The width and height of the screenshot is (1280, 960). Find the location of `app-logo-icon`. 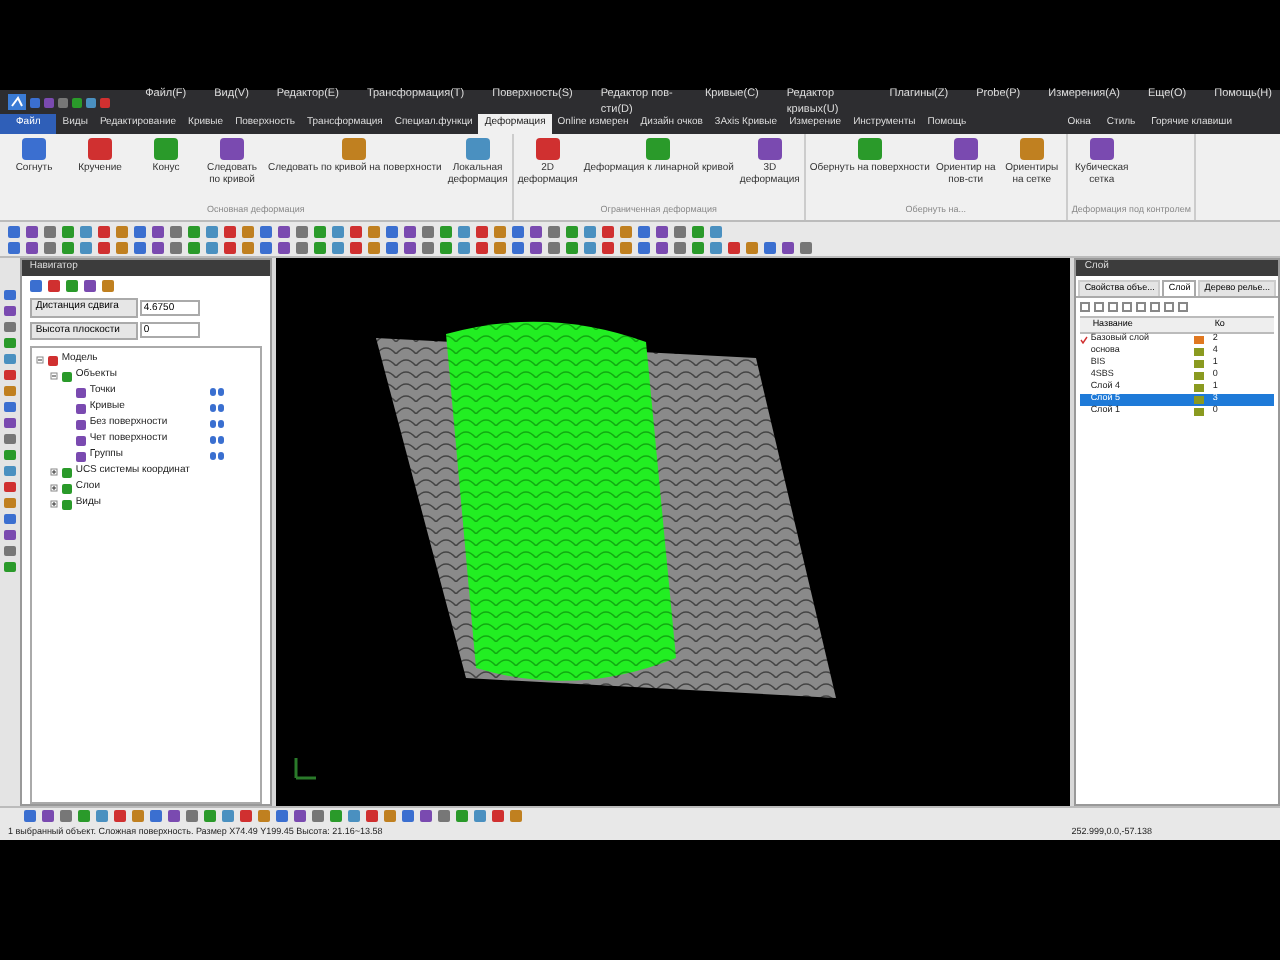

app-logo-icon is located at coordinates (17, 102).